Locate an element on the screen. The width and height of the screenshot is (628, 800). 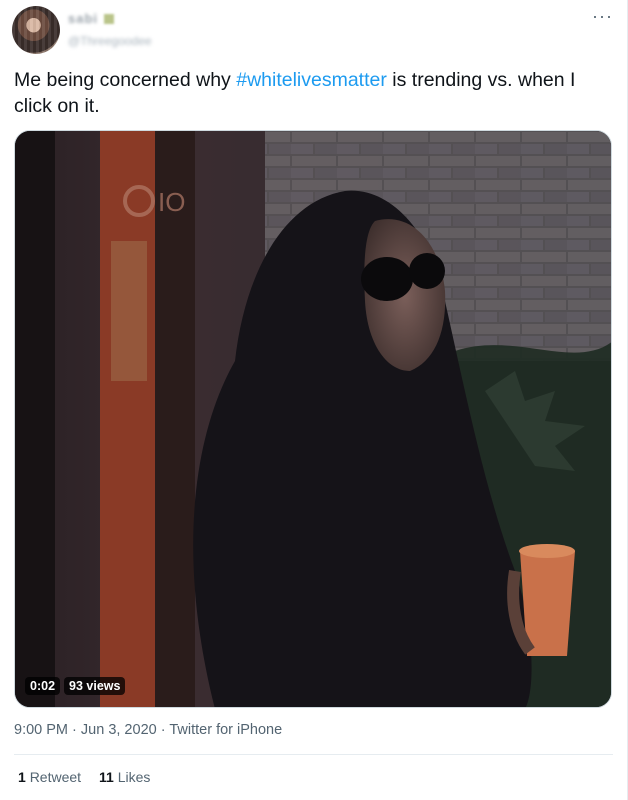
engagement-stats: 1 Retweet 11 Likes is located at coordinates (84, 777).